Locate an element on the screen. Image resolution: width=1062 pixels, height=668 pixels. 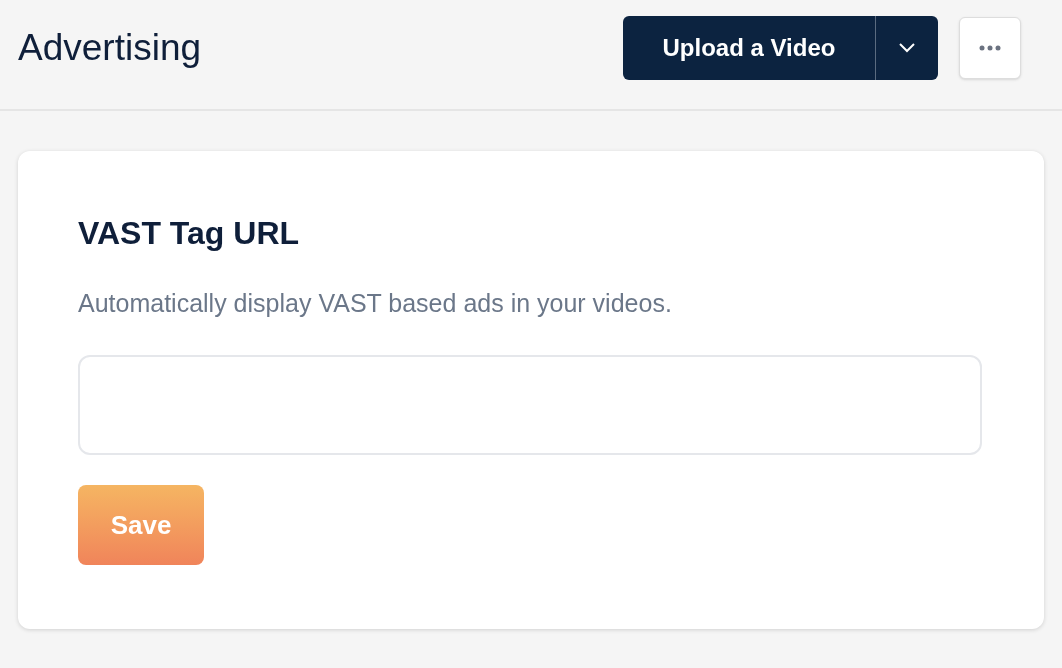
section-title: VAST Tag URL is located at coordinates (189, 233).